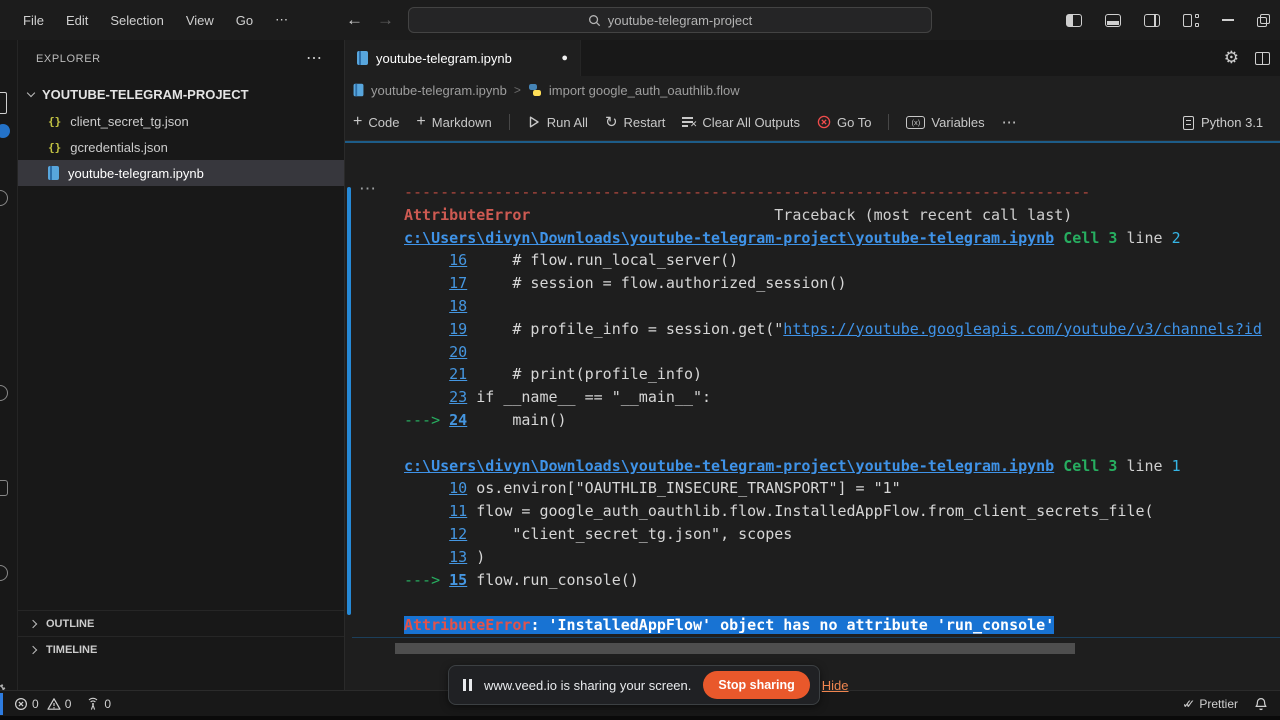  What do you see at coordinates (1009, 122) in the screenshot?
I see `toolbar-more-actions-icon: ⋯` at bounding box center [1009, 122].